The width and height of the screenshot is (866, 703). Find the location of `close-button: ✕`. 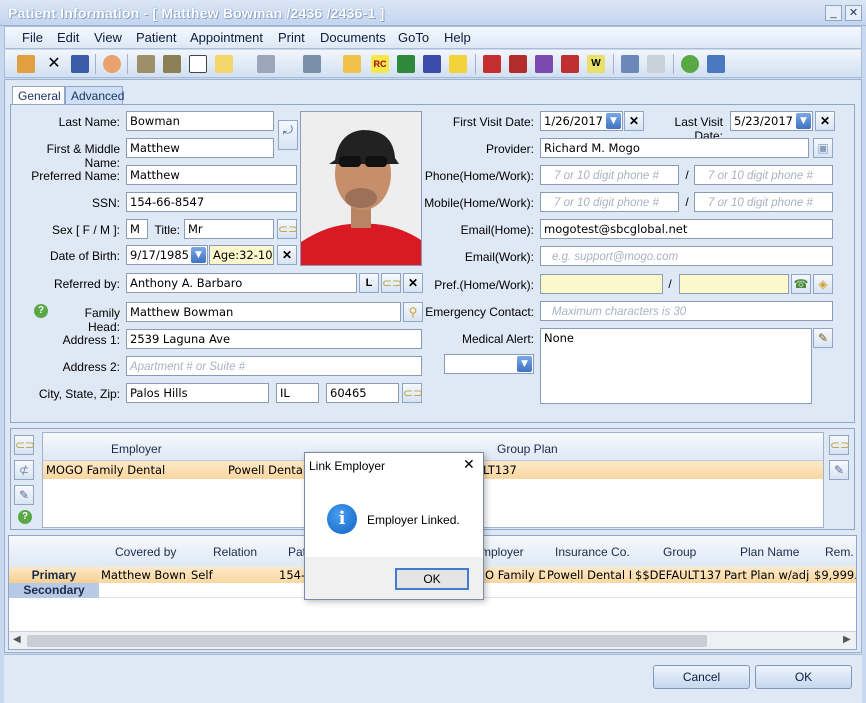

close-button: ✕ is located at coordinates (853, 13).